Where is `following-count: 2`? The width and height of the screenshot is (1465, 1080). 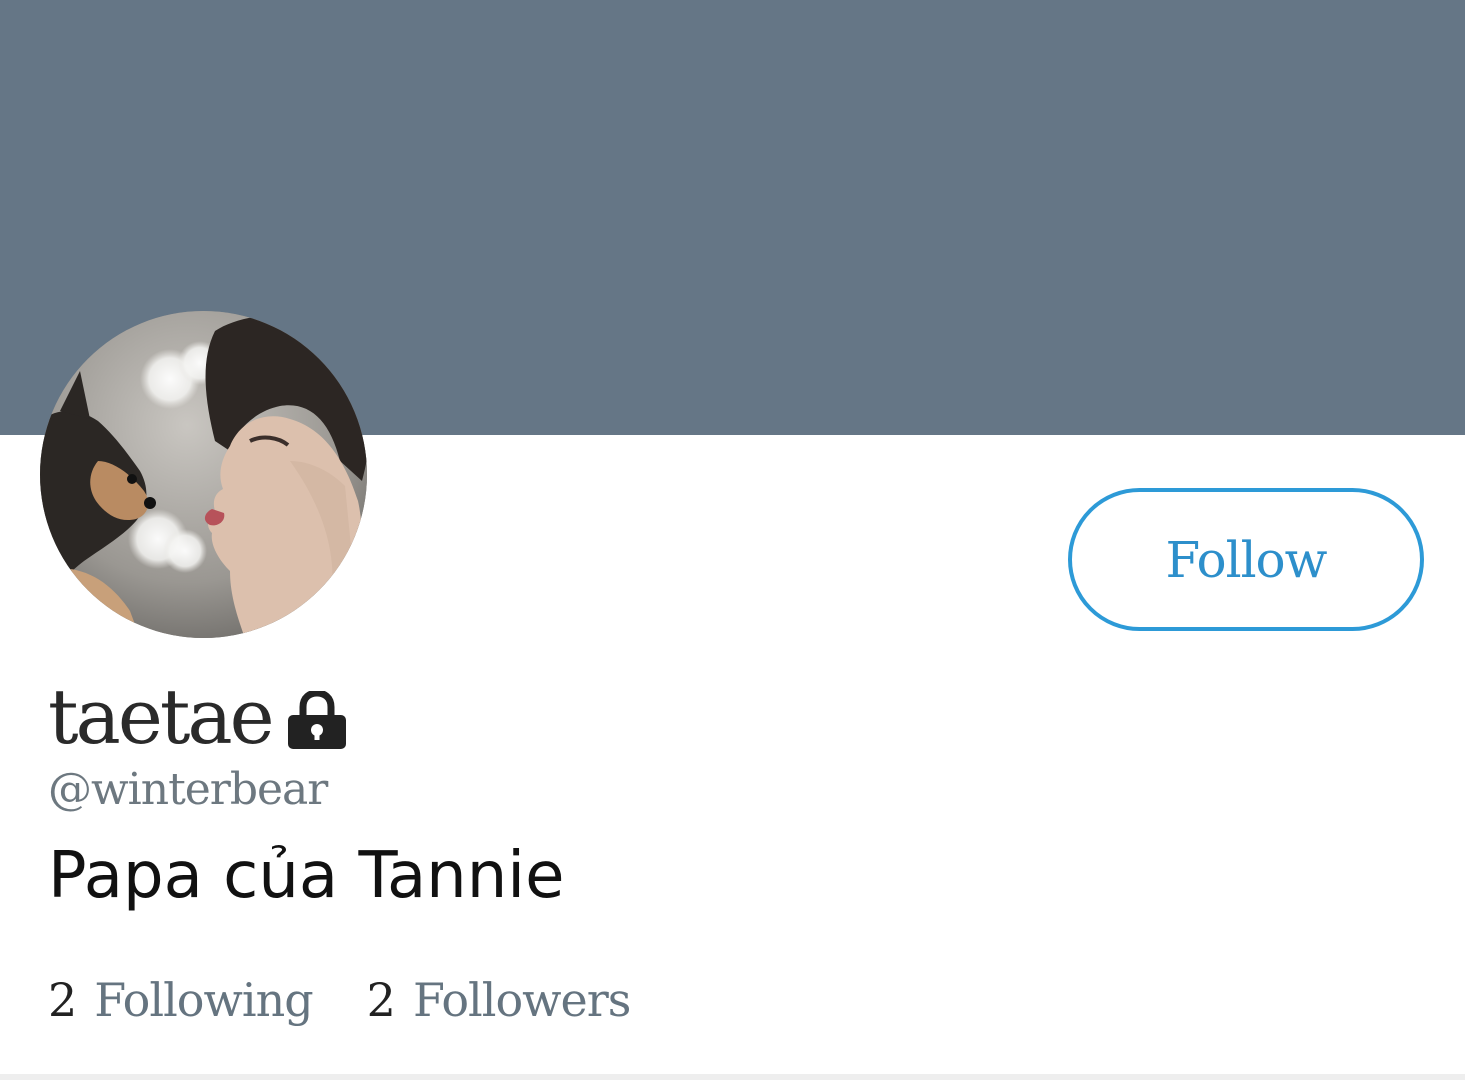 following-count: 2 is located at coordinates (62, 1000).